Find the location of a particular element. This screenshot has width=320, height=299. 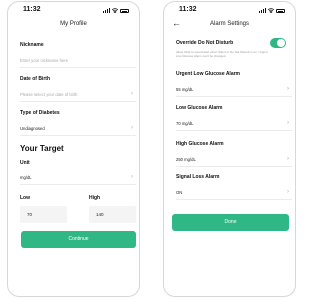

high-alarm-label: High Glucose Alarm is located at coordinates (200, 144).